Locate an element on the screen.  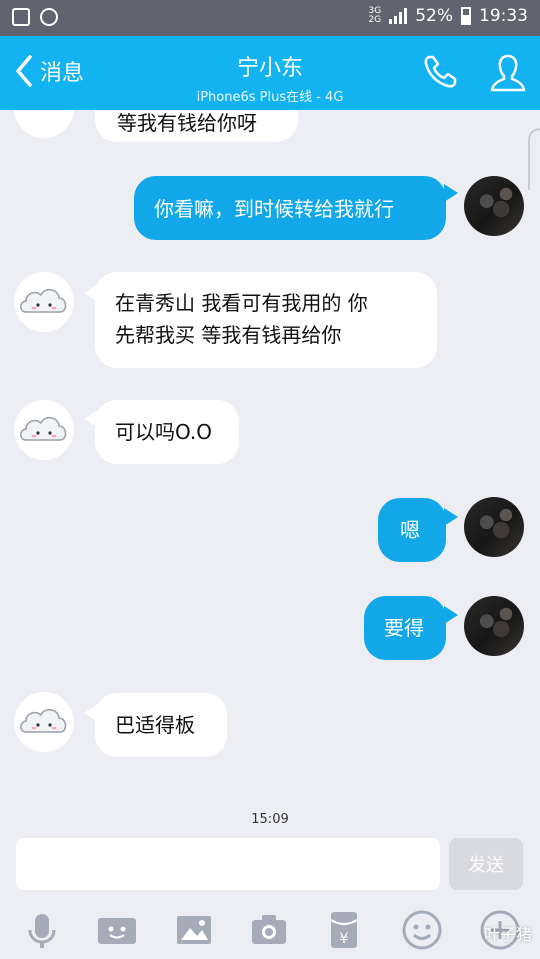
scroll-edge is located at coordinates (534, 159).